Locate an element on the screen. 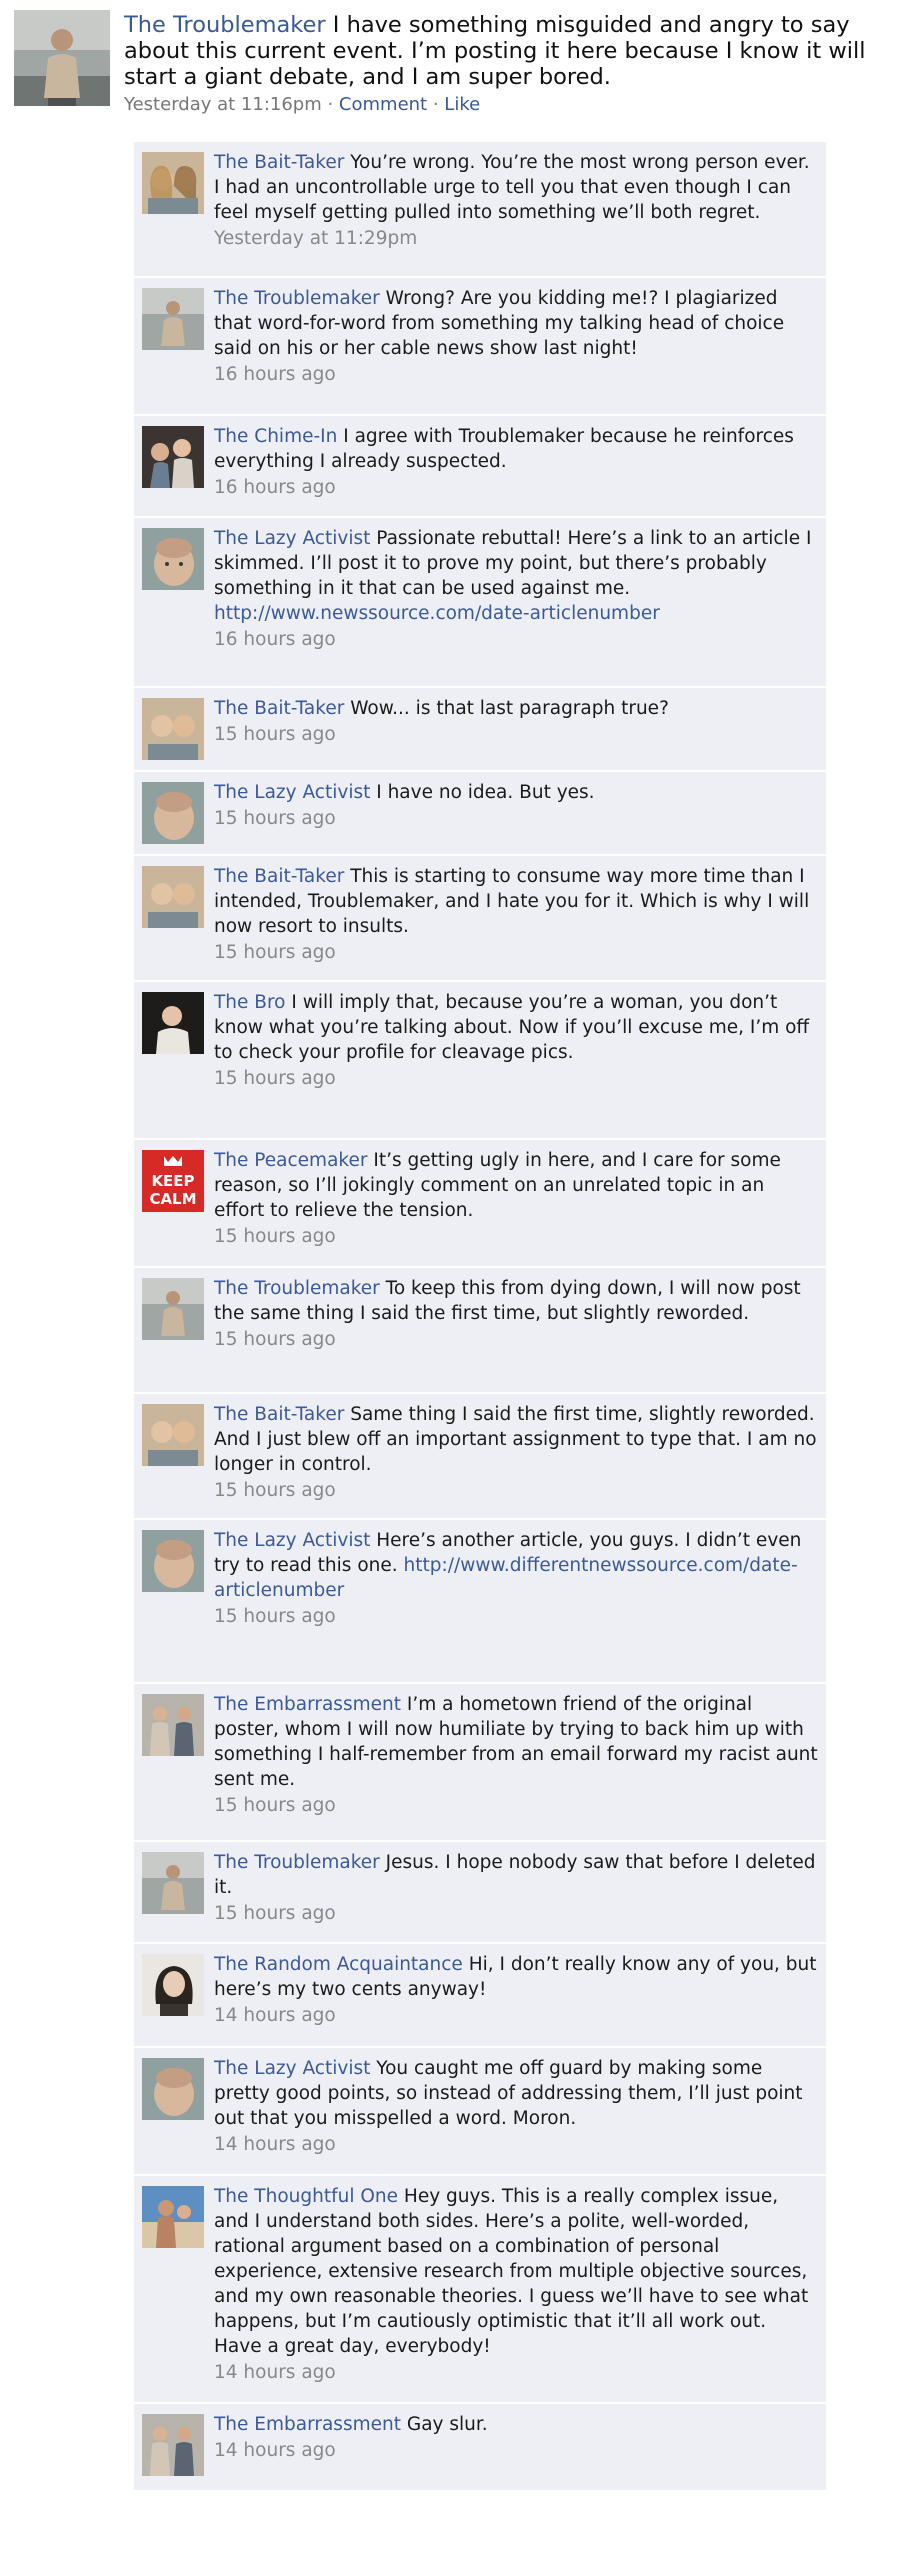 This screenshot has height=2560, width=899. comment-body: Wow... is that last paragraph true? is located at coordinates (509, 708).